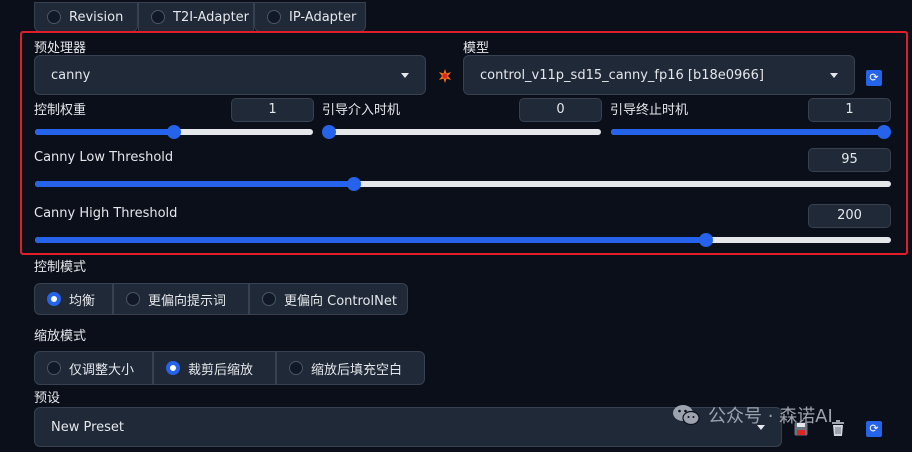  What do you see at coordinates (104, 157) in the screenshot?
I see `canny-low-label: Canny Low Threshold` at bounding box center [104, 157].